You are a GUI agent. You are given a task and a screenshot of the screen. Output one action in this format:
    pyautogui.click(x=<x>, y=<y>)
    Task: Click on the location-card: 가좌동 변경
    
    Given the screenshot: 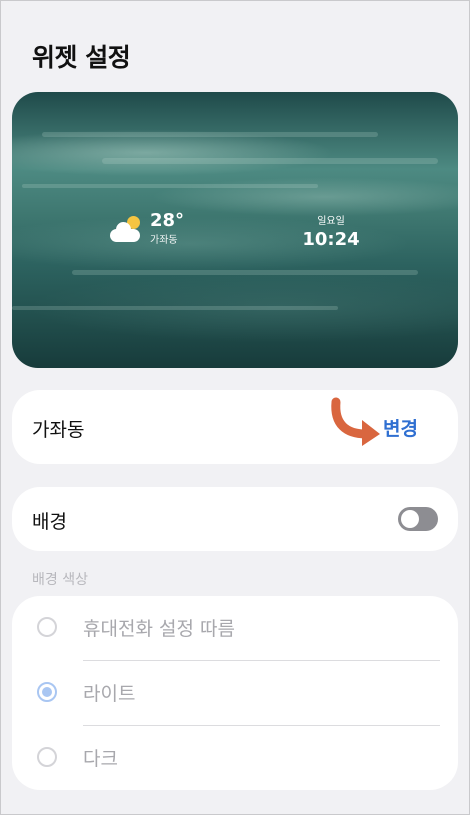 What is the action you would take?
    pyautogui.click(x=235, y=427)
    